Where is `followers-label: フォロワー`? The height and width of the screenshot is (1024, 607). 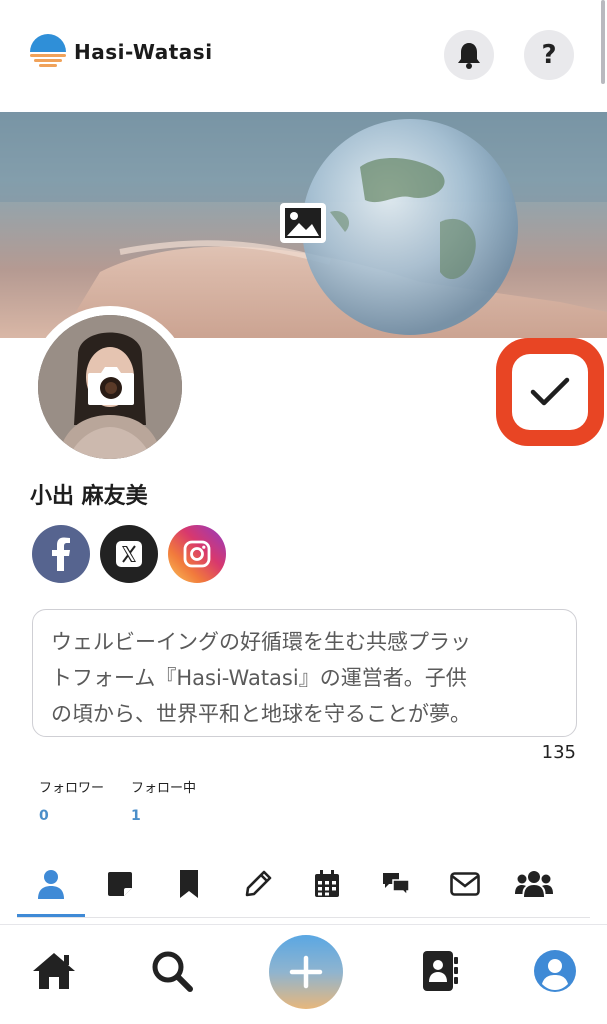 followers-label: フォロワー is located at coordinates (72, 788).